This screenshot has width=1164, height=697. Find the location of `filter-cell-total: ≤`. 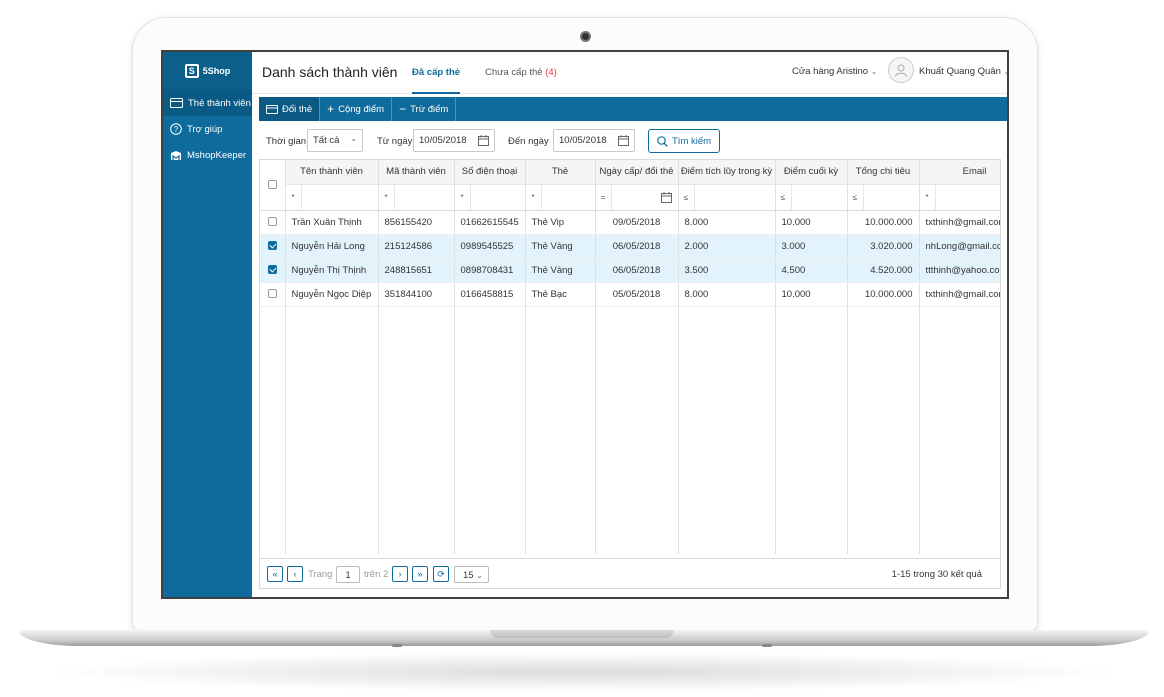

filter-cell-total: ≤ is located at coordinates (883, 197).